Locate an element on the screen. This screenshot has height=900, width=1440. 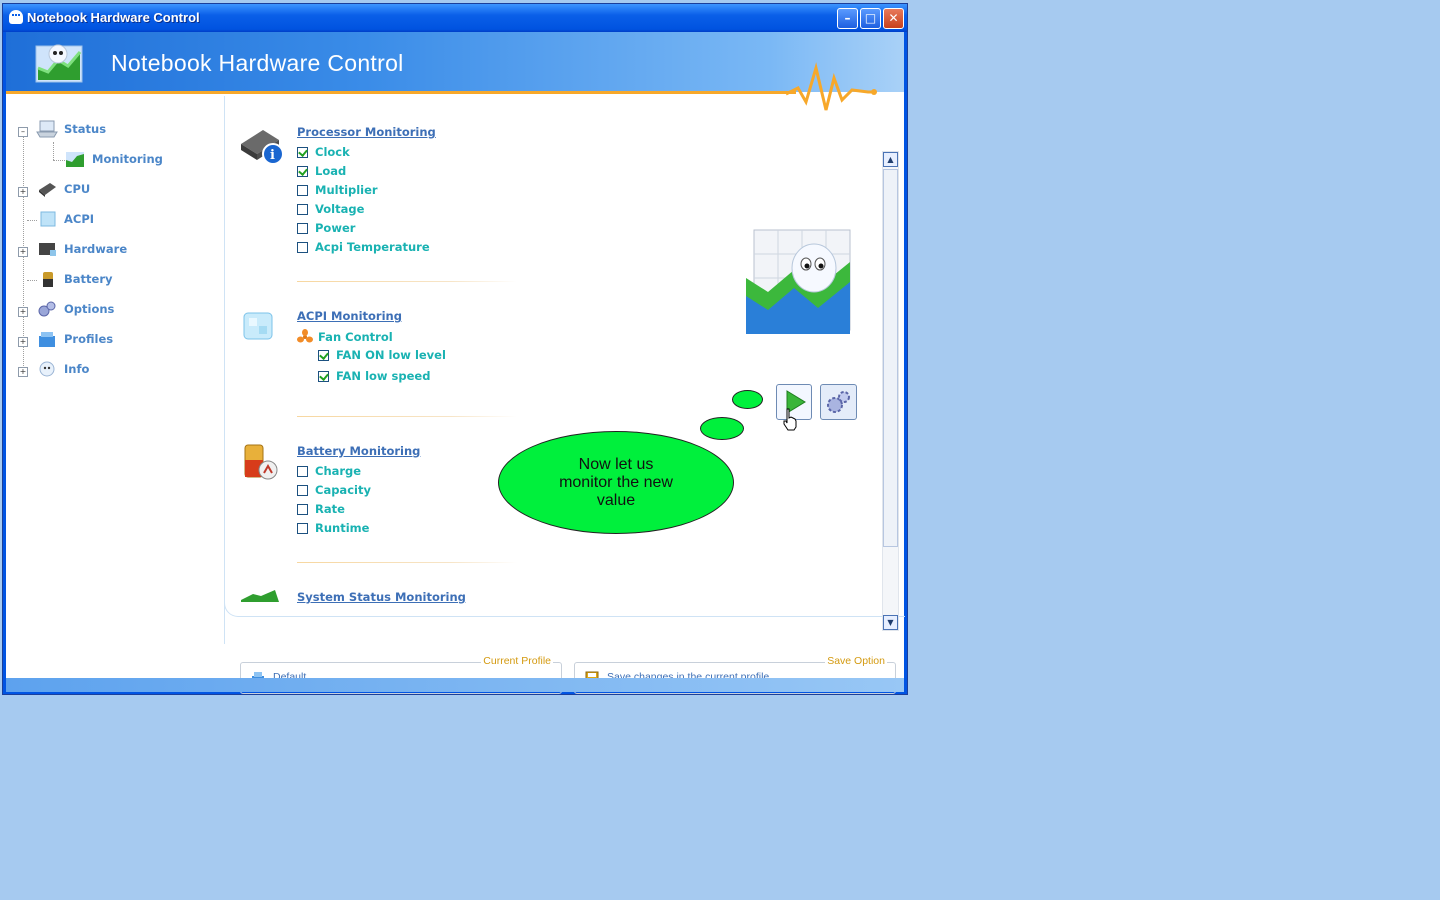
tree-item-cpu: CPU is located at coordinates (63, 189).